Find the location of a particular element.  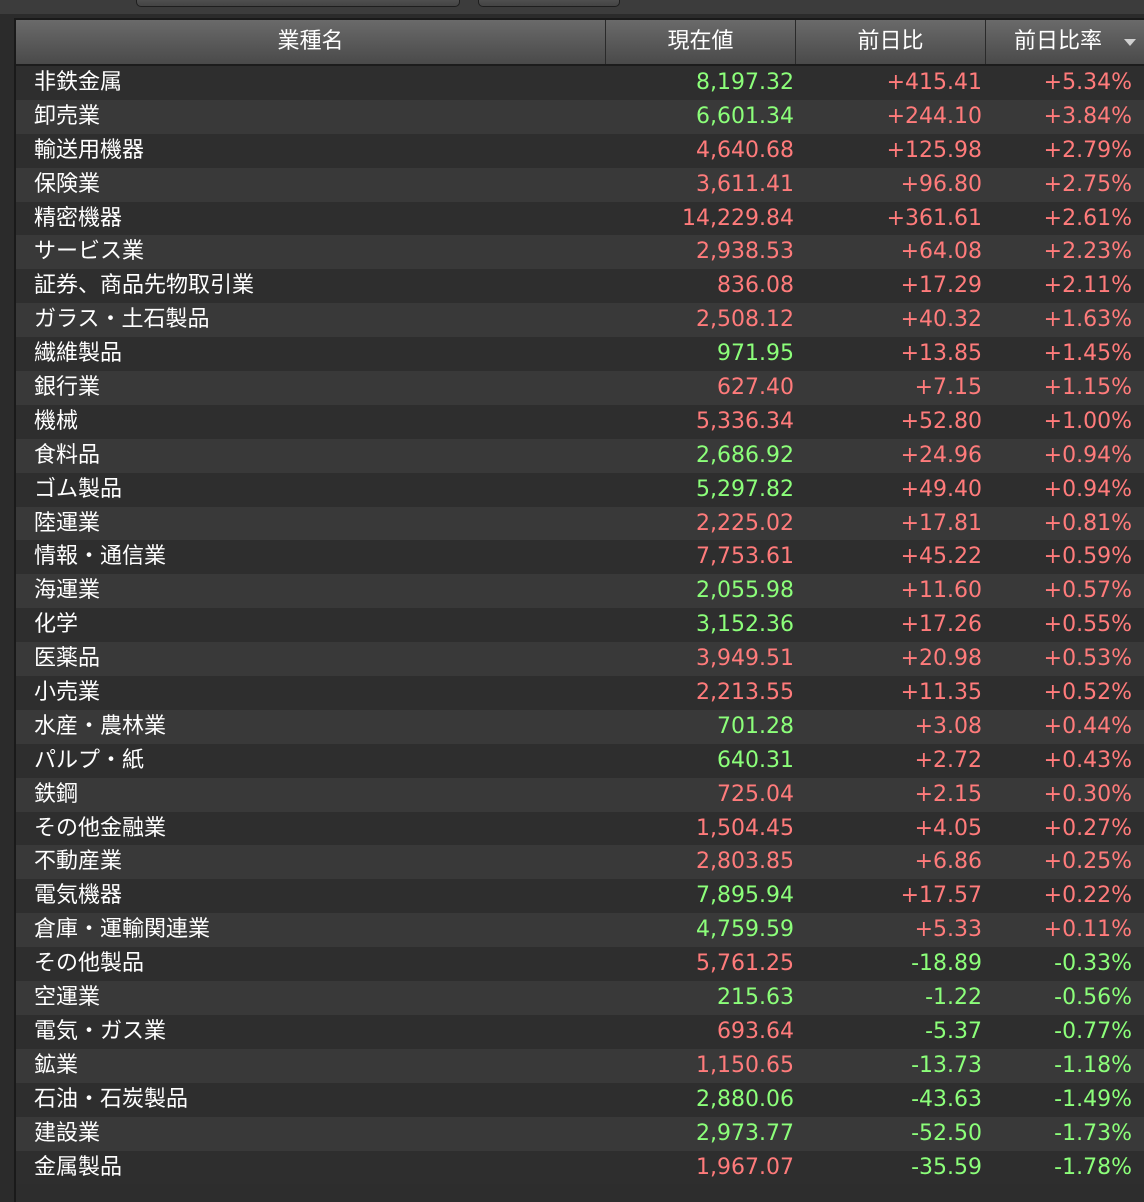

cell-price: 3,611.41 is located at coordinates (745, 184).